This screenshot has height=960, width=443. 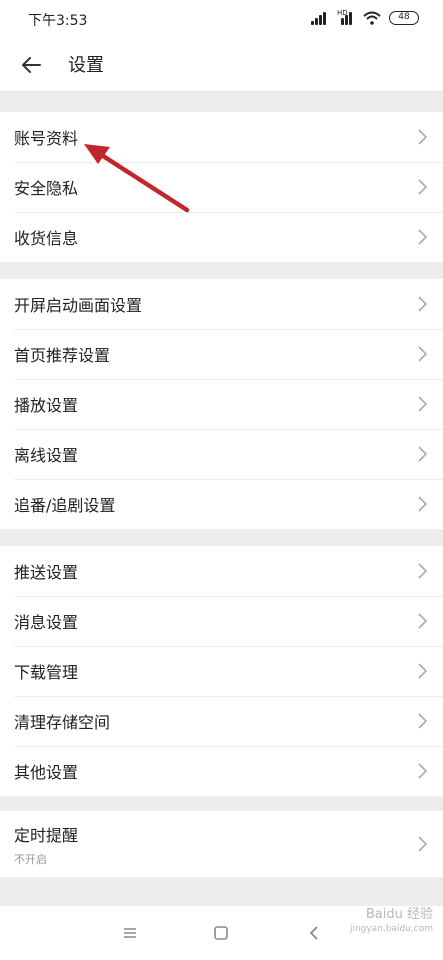 I want to click on setting-label: 定时提醒, so click(x=46, y=835).